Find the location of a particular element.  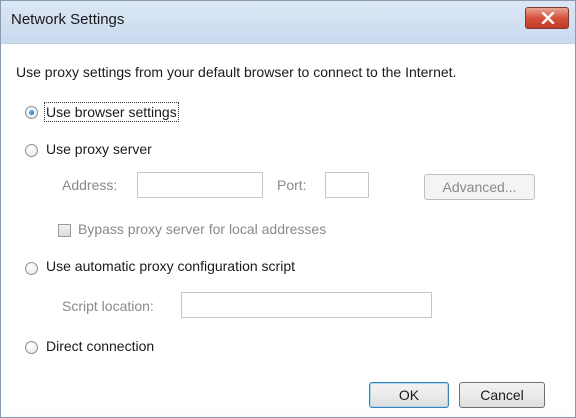

port-label: Port: is located at coordinates (292, 185).